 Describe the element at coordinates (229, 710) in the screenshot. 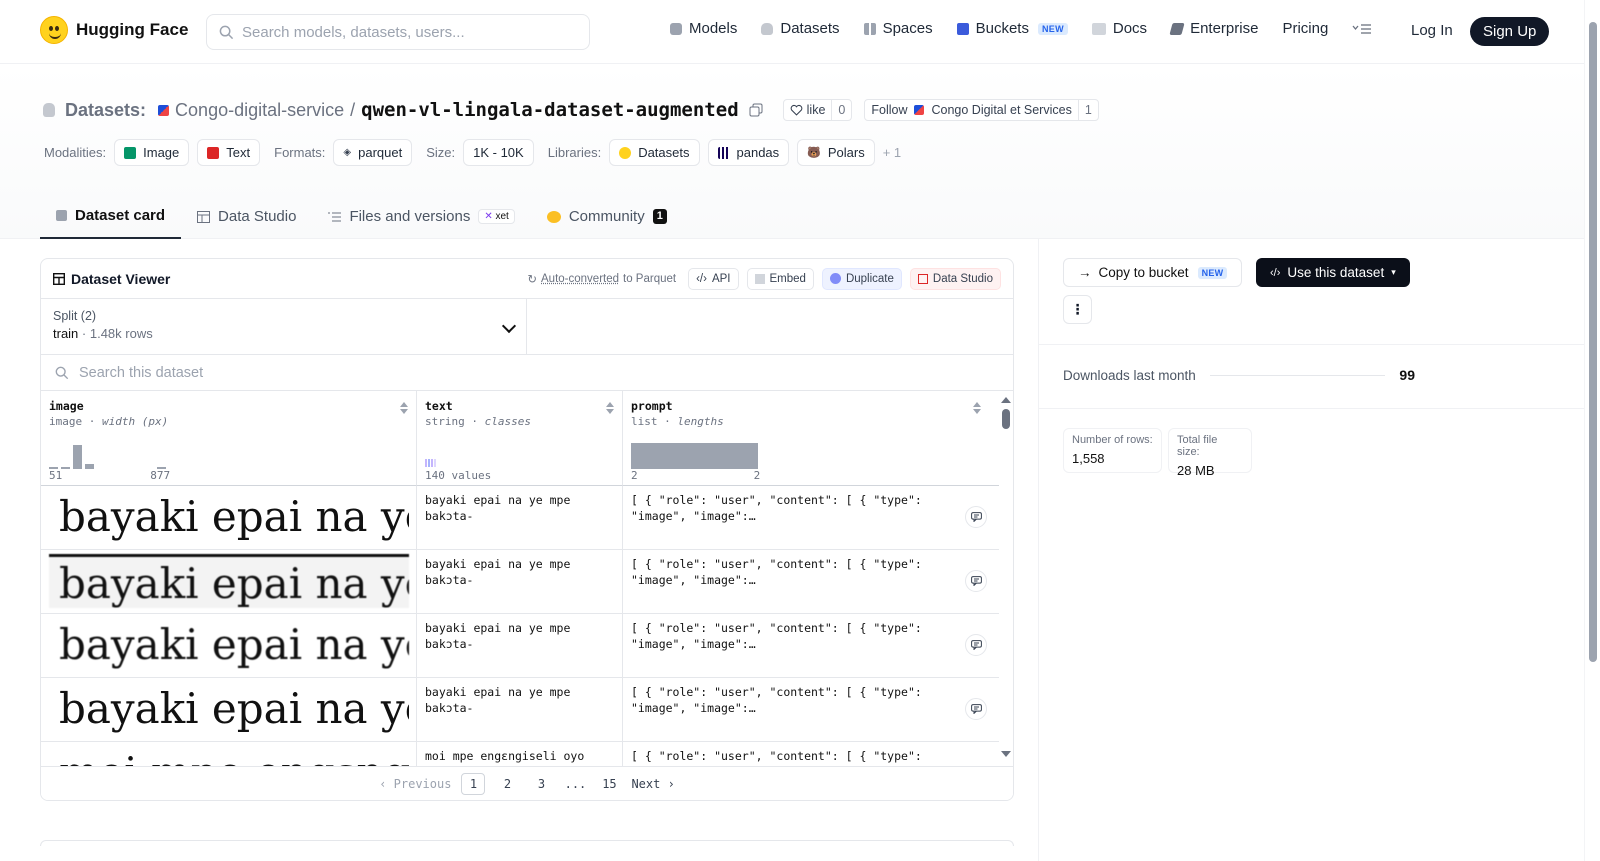

I see `table-row-4-image: bayaki epai na ye` at that location.